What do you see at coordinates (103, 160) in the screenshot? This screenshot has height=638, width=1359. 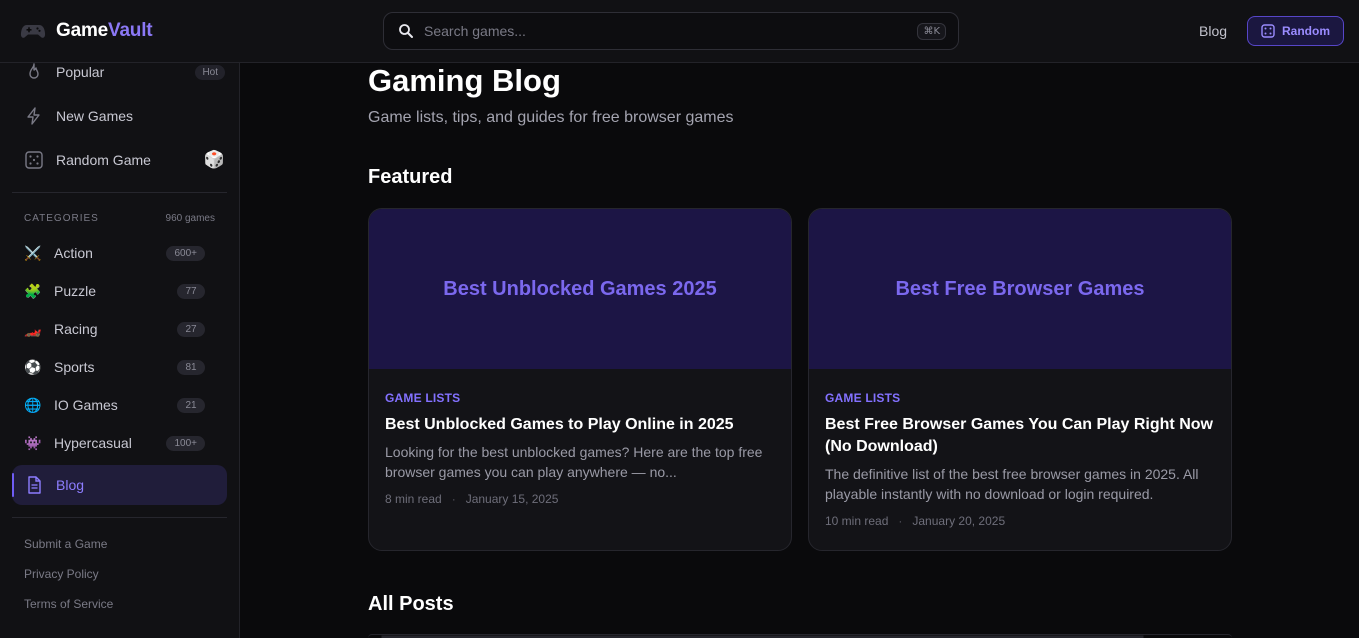 I see `sidebar-item-label: Random Game` at bounding box center [103, 160].